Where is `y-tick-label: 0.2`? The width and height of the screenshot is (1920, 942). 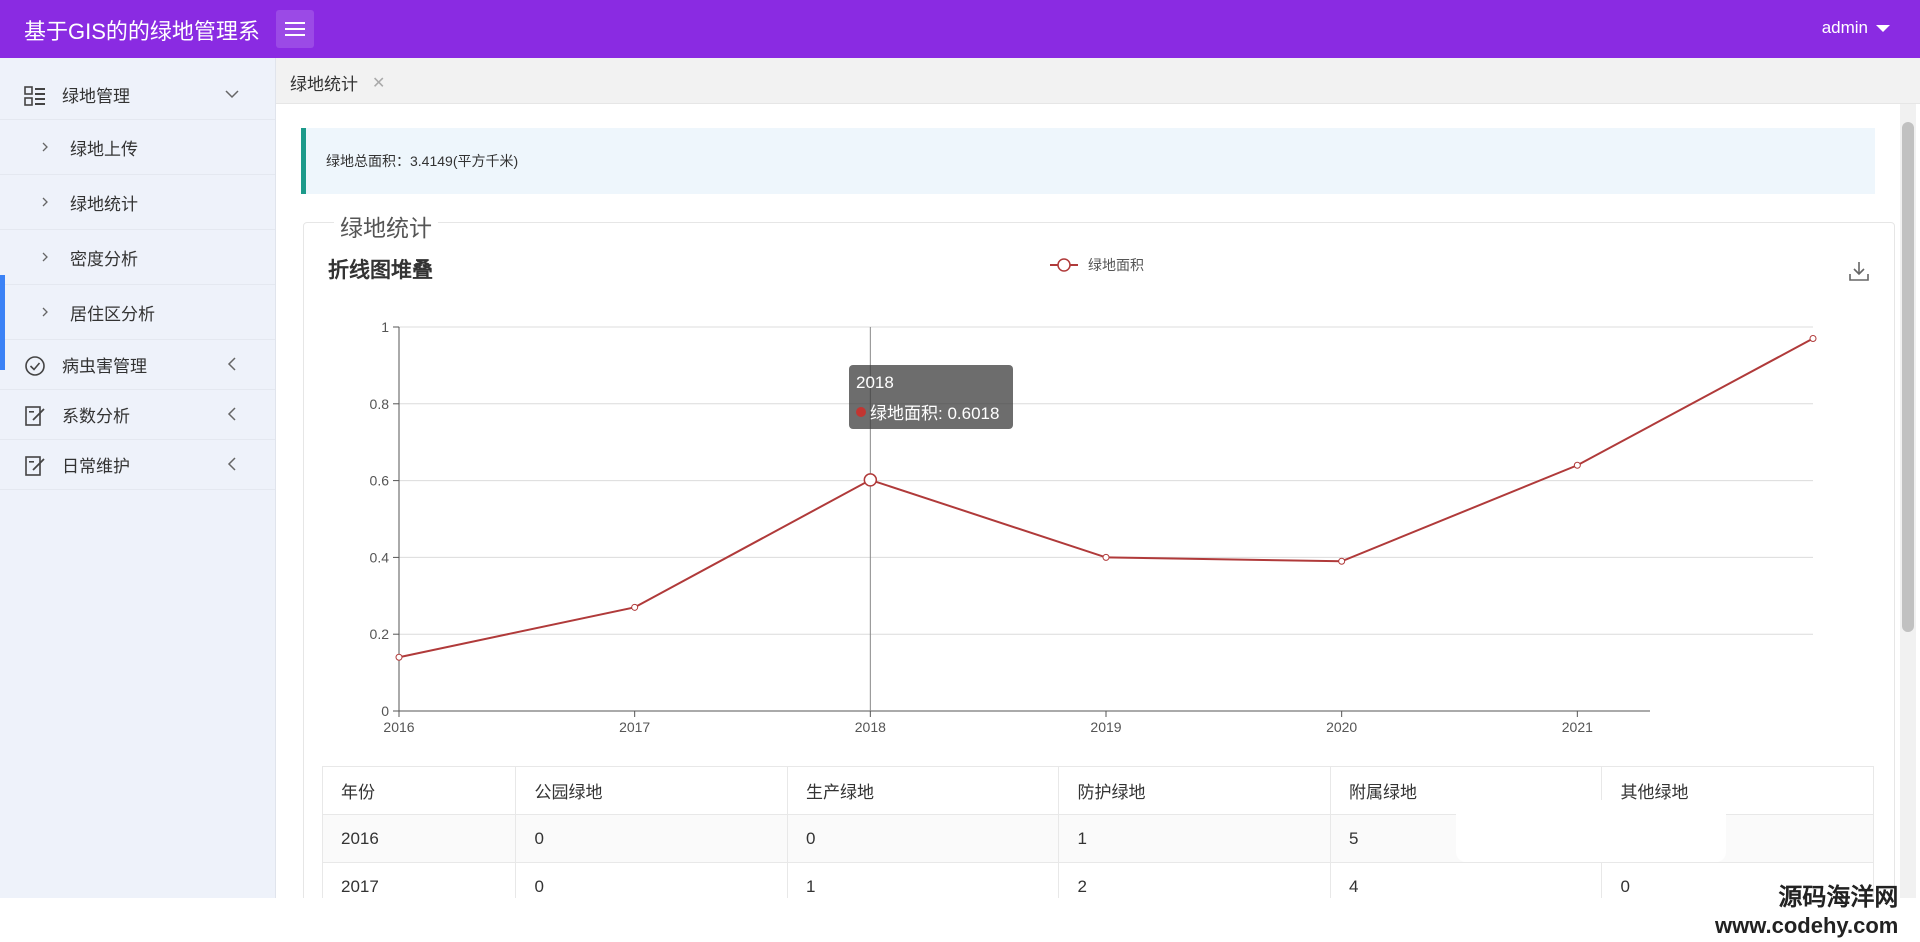 y-tick-label: 0.2 is located at coordinates (380, 634).